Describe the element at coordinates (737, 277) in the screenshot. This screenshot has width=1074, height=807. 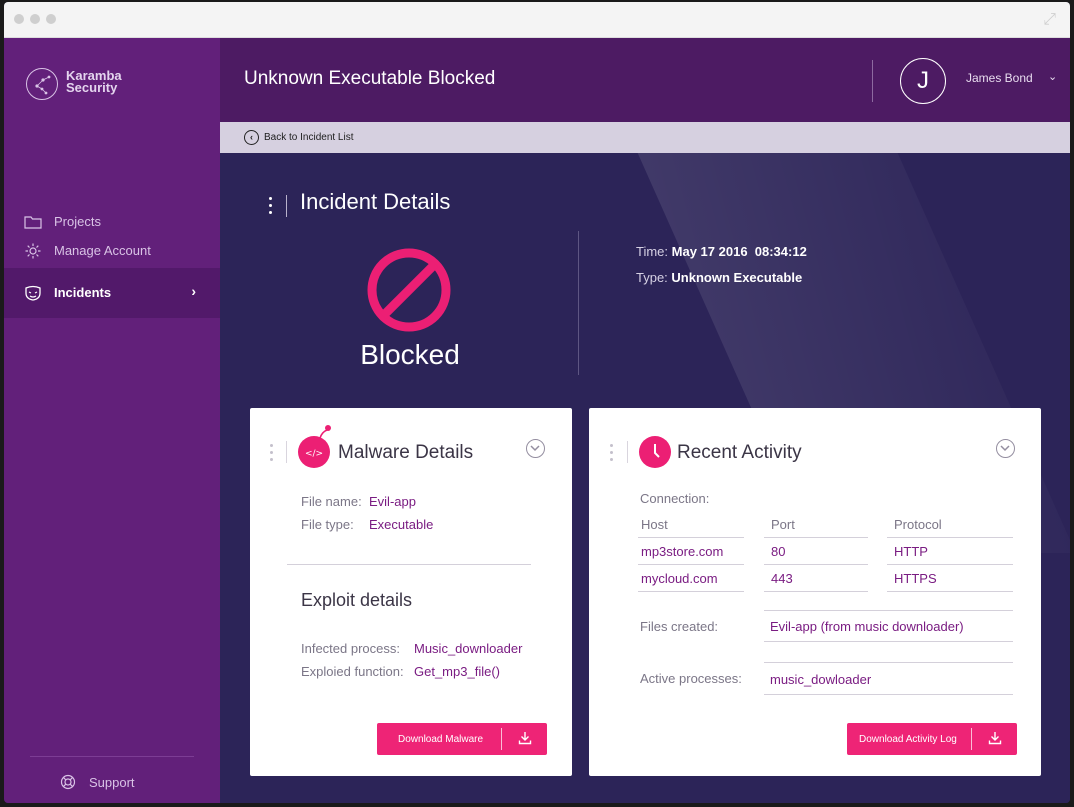
I see `type-value: Unknown Executable` at that location.